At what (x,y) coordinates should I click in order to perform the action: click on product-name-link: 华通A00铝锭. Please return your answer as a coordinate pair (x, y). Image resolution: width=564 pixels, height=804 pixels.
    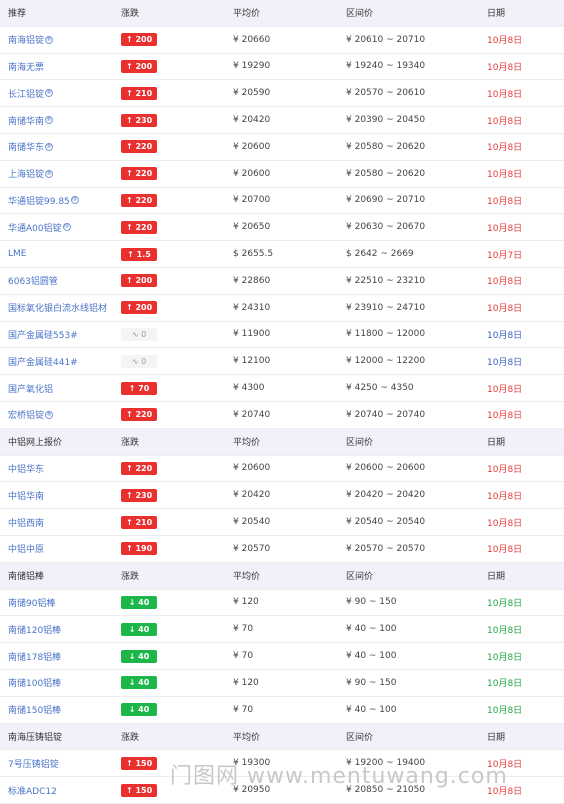
    Looking at the image, I should click on (35, 227).